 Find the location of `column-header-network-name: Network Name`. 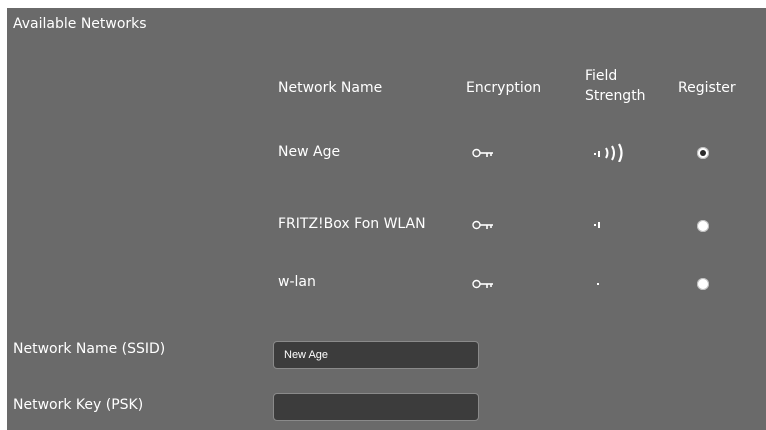

column-header-network-name: Network Name is located at coordinates (330, 88).